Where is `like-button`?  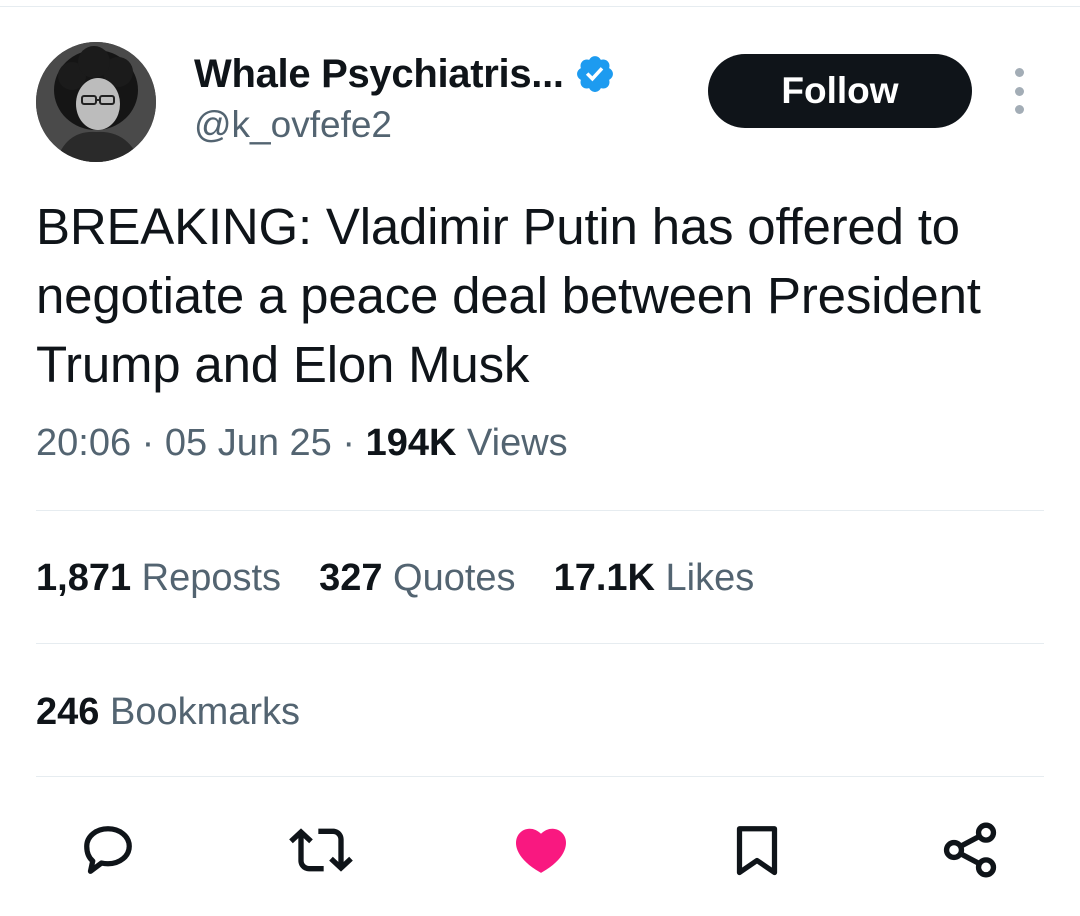
like-button is located at coordinates (541, 850).